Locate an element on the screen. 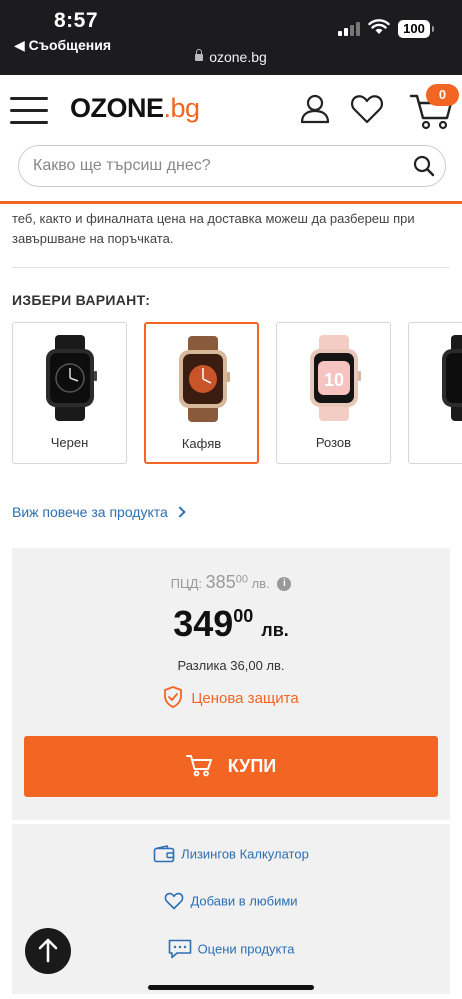  status-bar: 8:57 ◀ Съобщения 100 ozone.bg is located at coordinates (231, 37).